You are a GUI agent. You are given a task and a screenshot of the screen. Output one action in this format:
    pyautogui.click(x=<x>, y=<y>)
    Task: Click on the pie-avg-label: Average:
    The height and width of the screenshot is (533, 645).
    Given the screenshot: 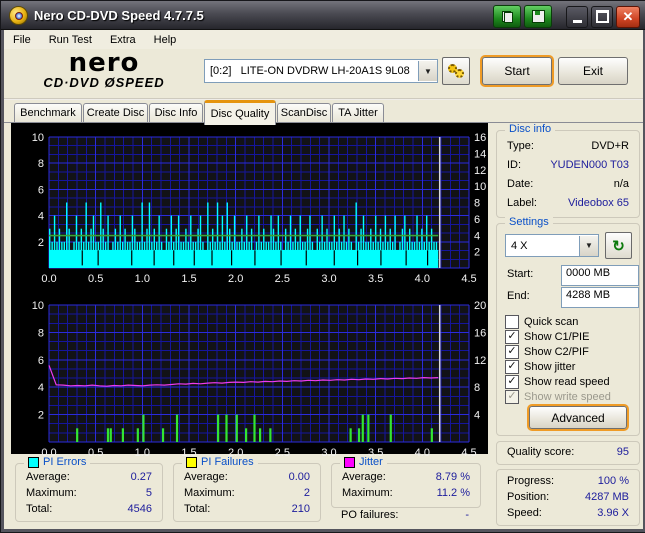 What is the action you would take?
    pyautogui.click(x=48, y=477)
    